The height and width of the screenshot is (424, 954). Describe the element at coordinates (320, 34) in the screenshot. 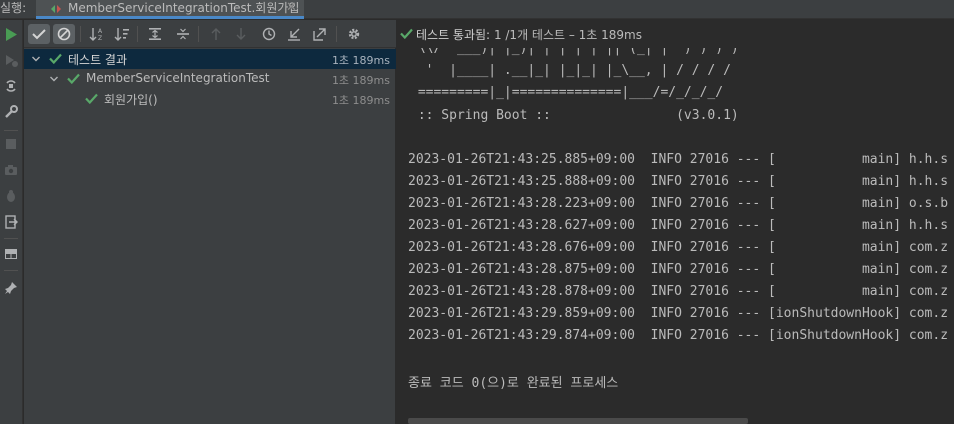

I see `export-tests-icon` at that location.